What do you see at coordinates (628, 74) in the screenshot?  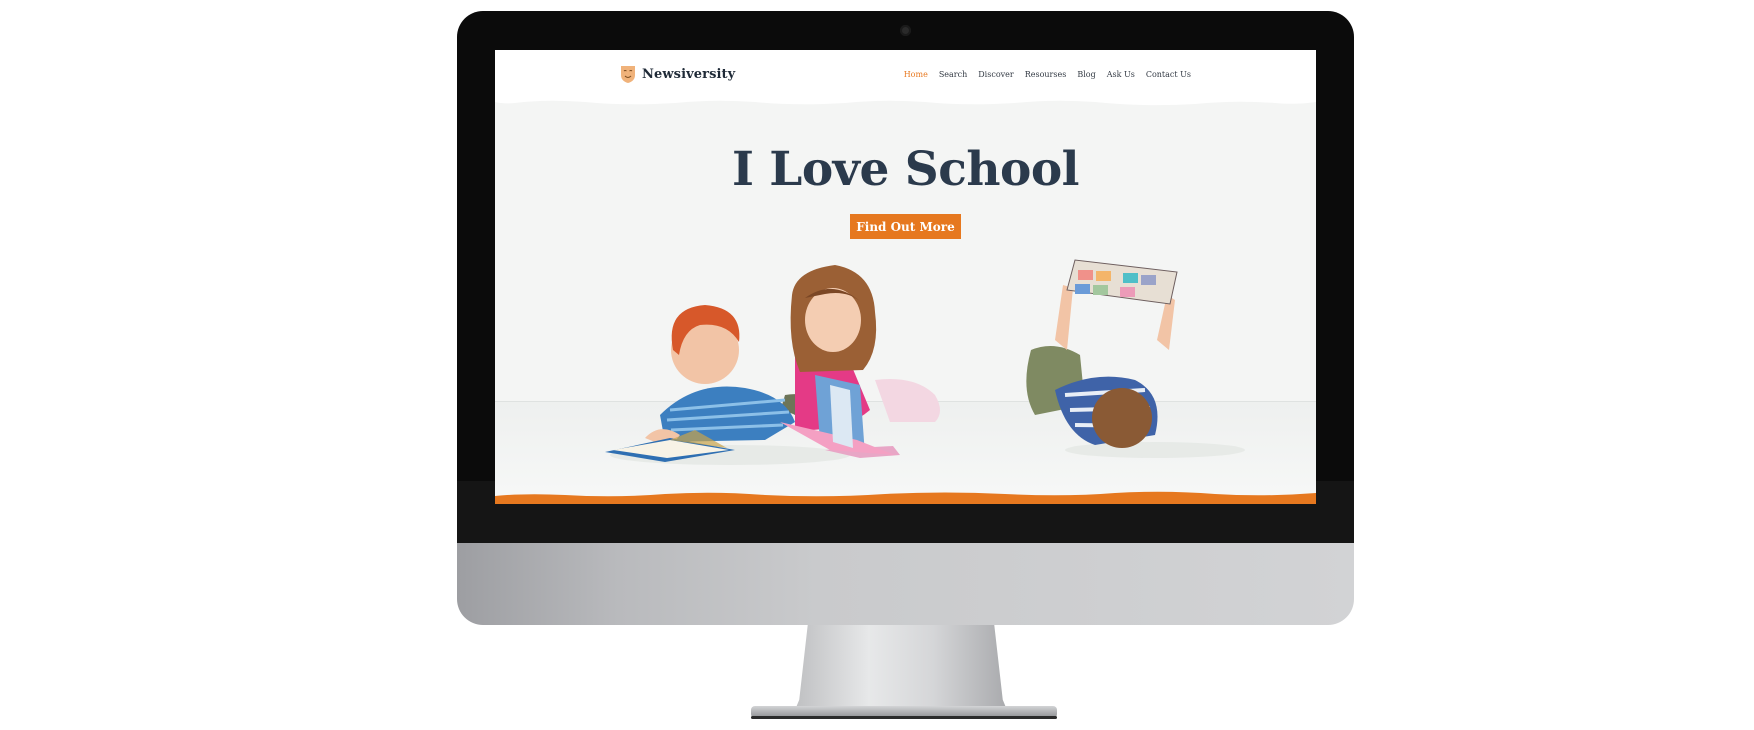 I see `shield-mask-icon` at bounding box center [628, 74].